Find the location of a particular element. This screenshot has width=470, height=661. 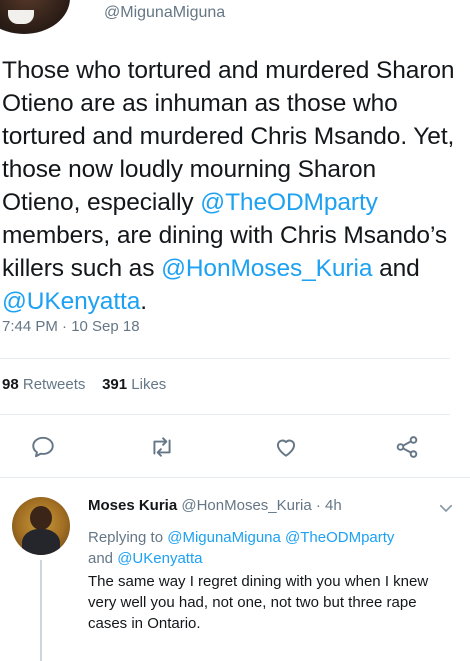

retweet-icon is located at coordinates (162, 447).